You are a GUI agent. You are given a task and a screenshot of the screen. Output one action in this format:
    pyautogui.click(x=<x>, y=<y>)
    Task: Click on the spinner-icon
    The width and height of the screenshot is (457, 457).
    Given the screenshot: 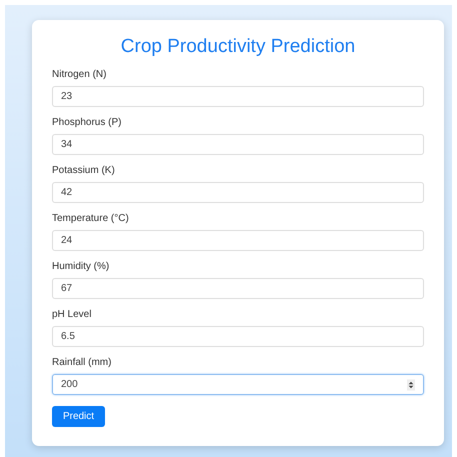 What is the action you would take?
    pyautogui.click(x=411, y=384)
    